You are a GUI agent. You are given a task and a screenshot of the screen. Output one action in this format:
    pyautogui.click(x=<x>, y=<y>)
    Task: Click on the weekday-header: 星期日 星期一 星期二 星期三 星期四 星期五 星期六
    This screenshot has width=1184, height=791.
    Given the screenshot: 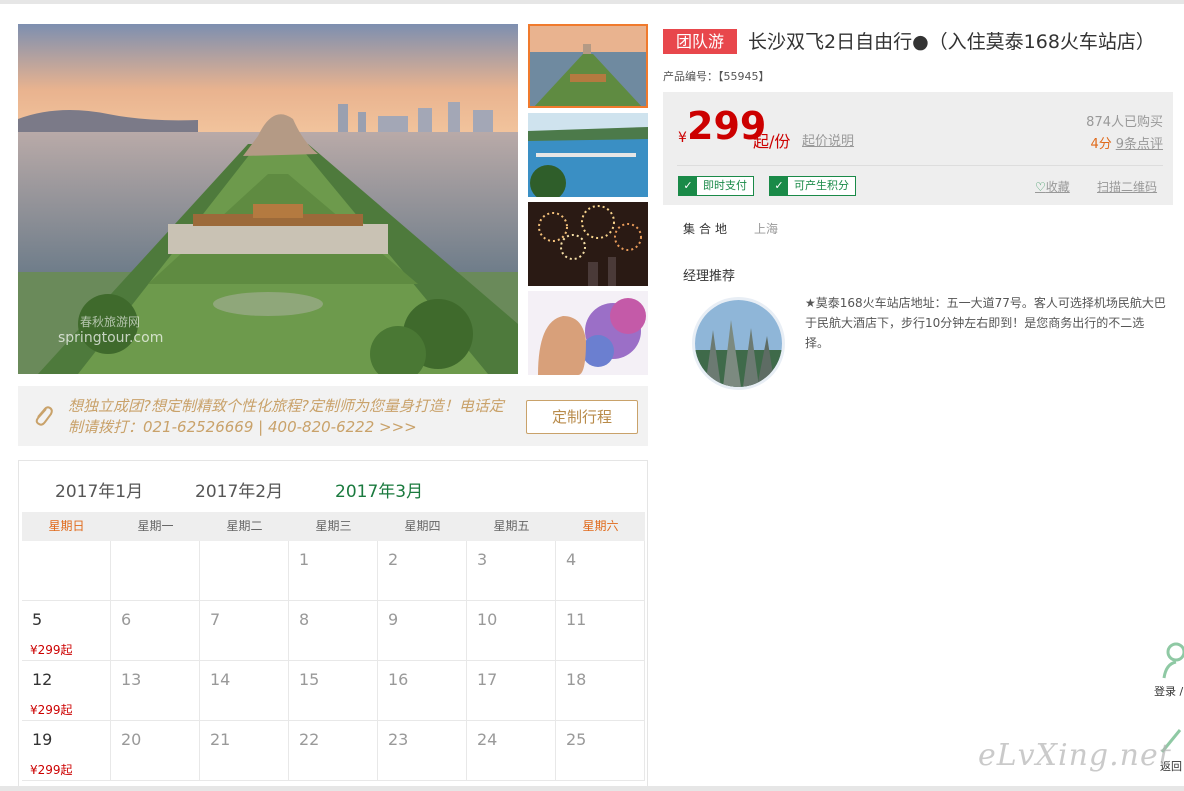 What is the action you would take?
    pyautogui.click(x=333, y=526)
    